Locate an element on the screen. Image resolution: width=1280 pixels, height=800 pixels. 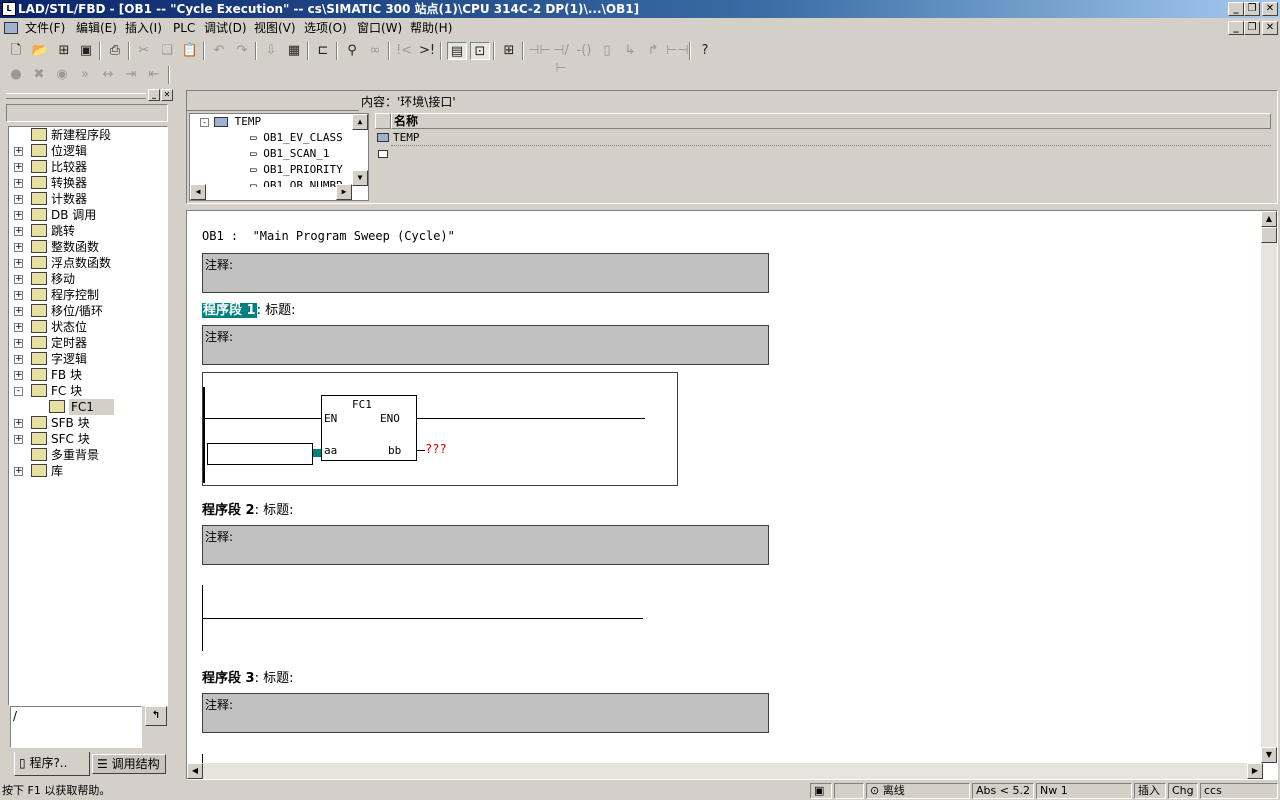
editor-scroll-left: ◀ is located at coordinates (195, 771).